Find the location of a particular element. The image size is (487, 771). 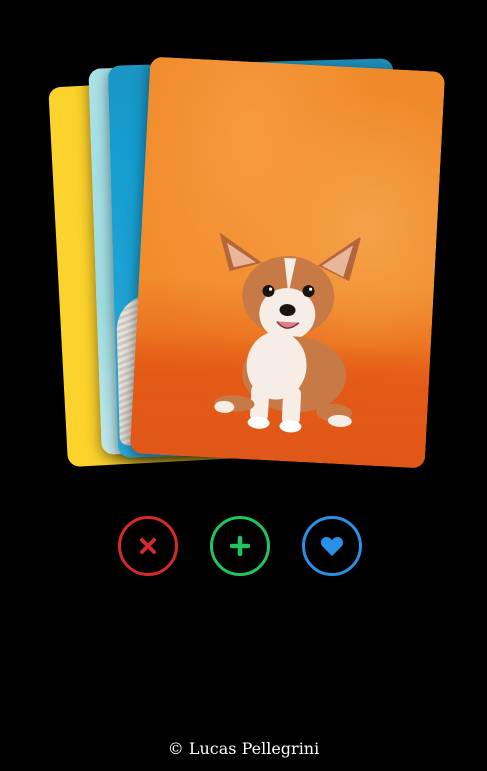

action-bar is located at coordinates (243, 549).